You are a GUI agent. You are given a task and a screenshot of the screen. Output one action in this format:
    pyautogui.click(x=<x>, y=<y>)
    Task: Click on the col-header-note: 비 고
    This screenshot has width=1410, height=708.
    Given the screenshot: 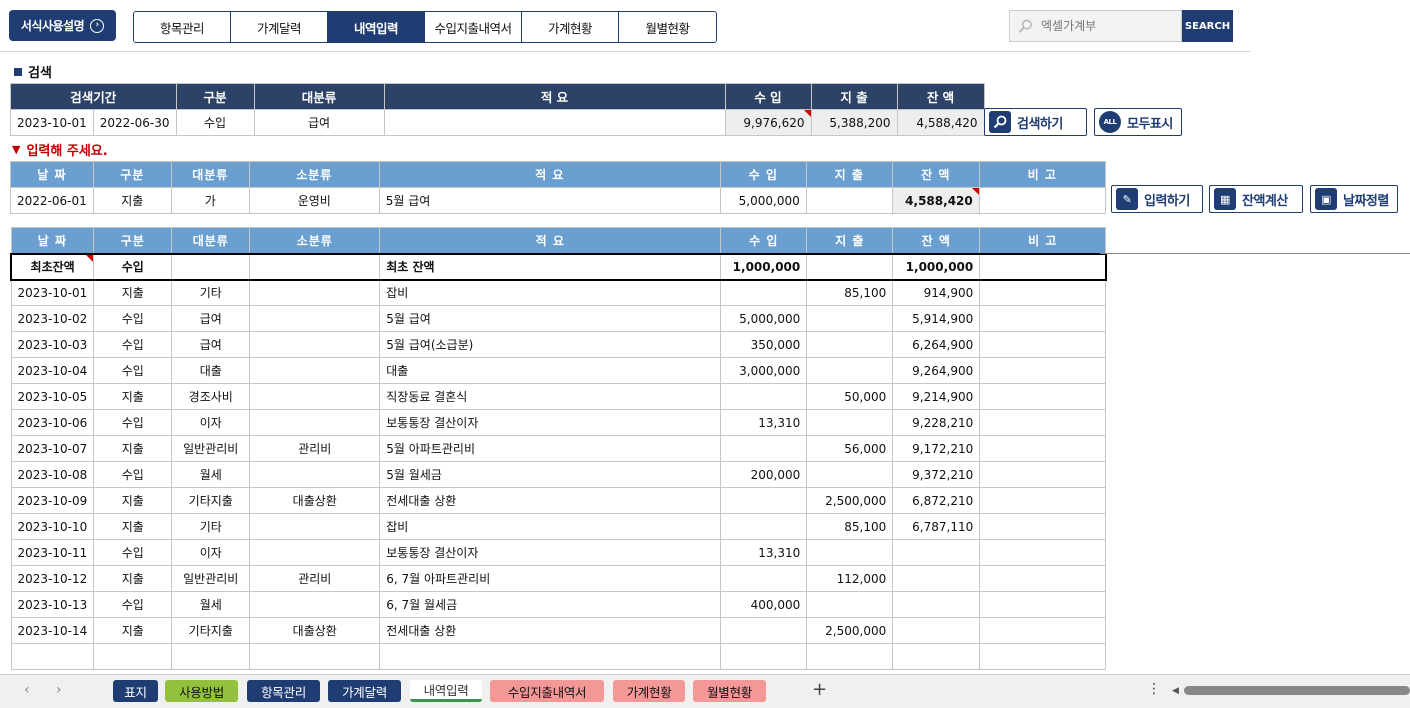 What is the action you would take?
    pyautogui.click(x=1043, y=240)
    